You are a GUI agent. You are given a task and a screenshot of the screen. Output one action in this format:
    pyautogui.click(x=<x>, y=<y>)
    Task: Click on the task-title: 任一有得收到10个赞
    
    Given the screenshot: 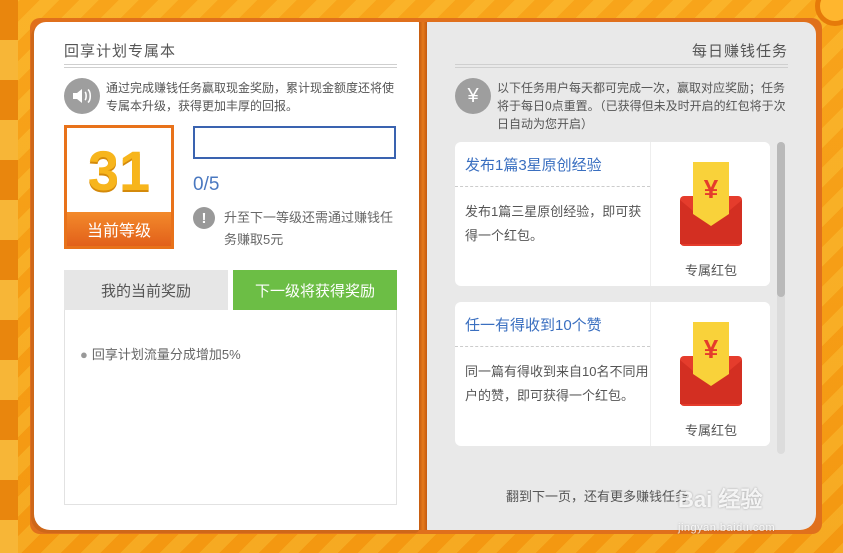 What is the action you would take?
    pyautogui.click(x=533, y=324)
    